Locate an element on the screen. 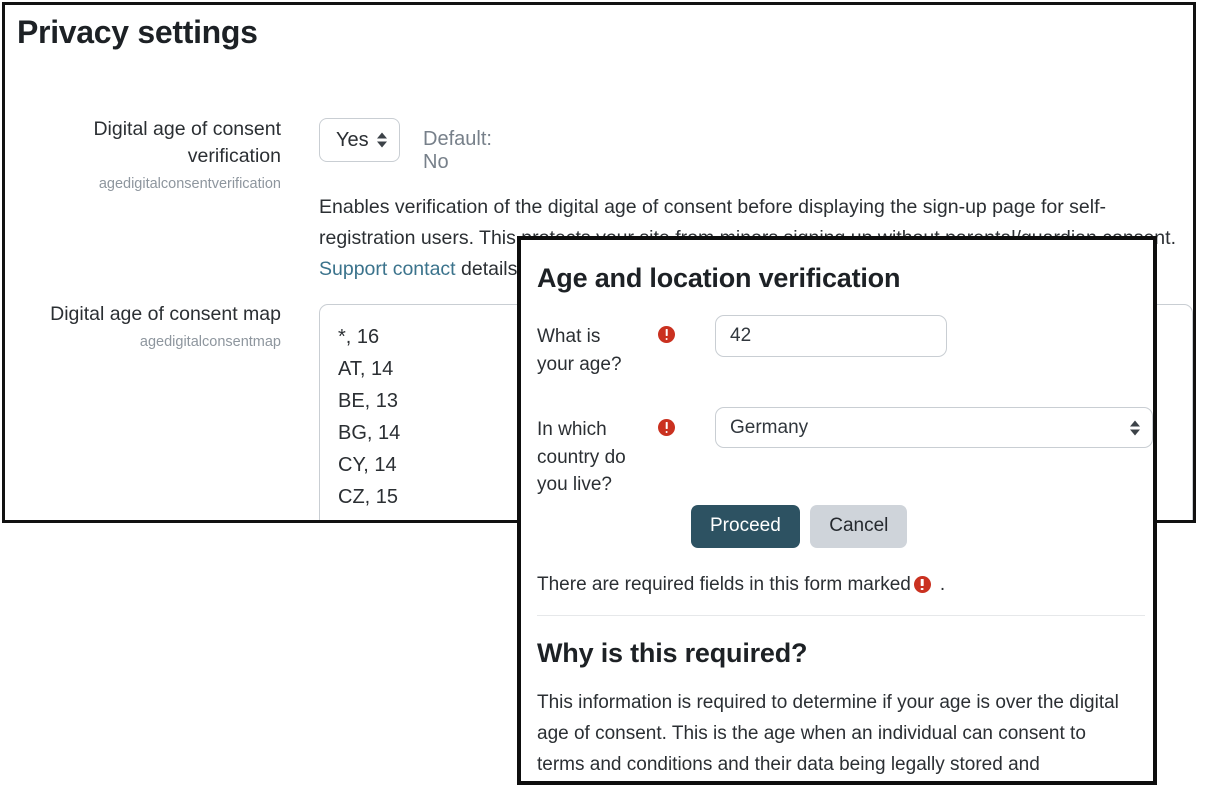 Image resolution: width=1210 pixels, height=791 pixels. country-field-label: In which country do you live? is located at coordinates (581, 457).